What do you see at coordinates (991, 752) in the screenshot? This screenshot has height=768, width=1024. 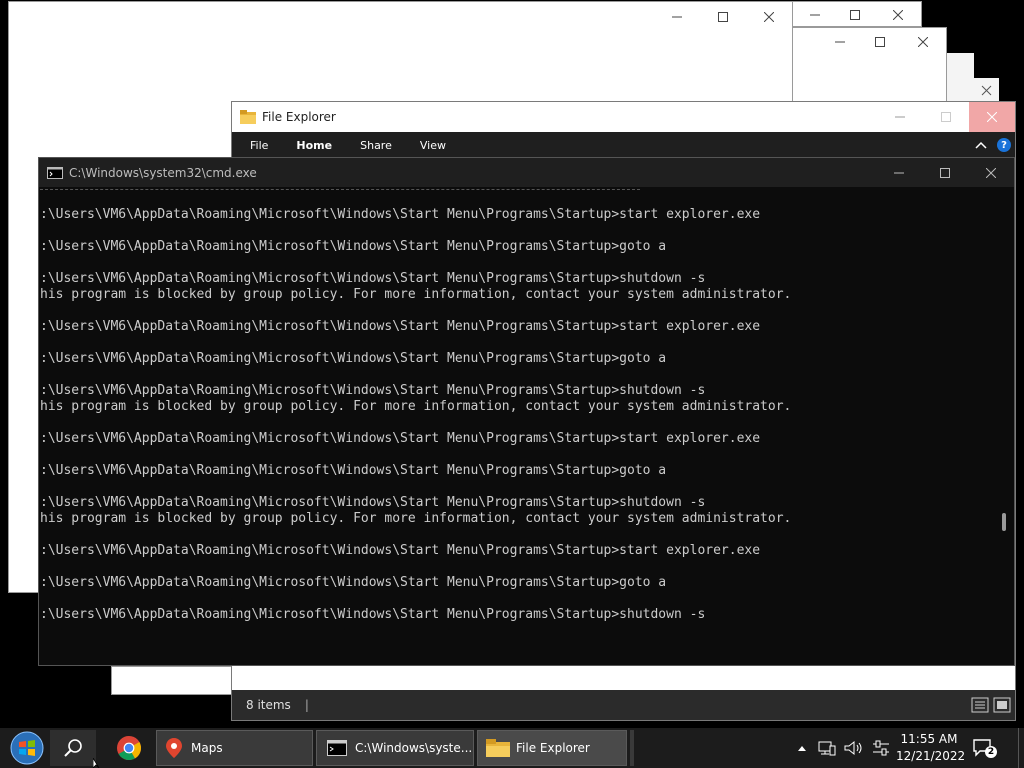 I see `notification-badge: 2` at bounding box center [991, 752].